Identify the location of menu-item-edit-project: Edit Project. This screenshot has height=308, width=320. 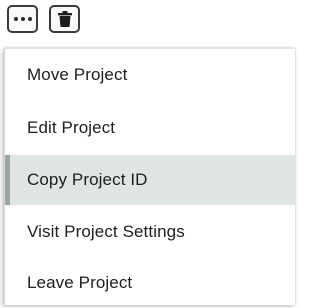
(150, 128).